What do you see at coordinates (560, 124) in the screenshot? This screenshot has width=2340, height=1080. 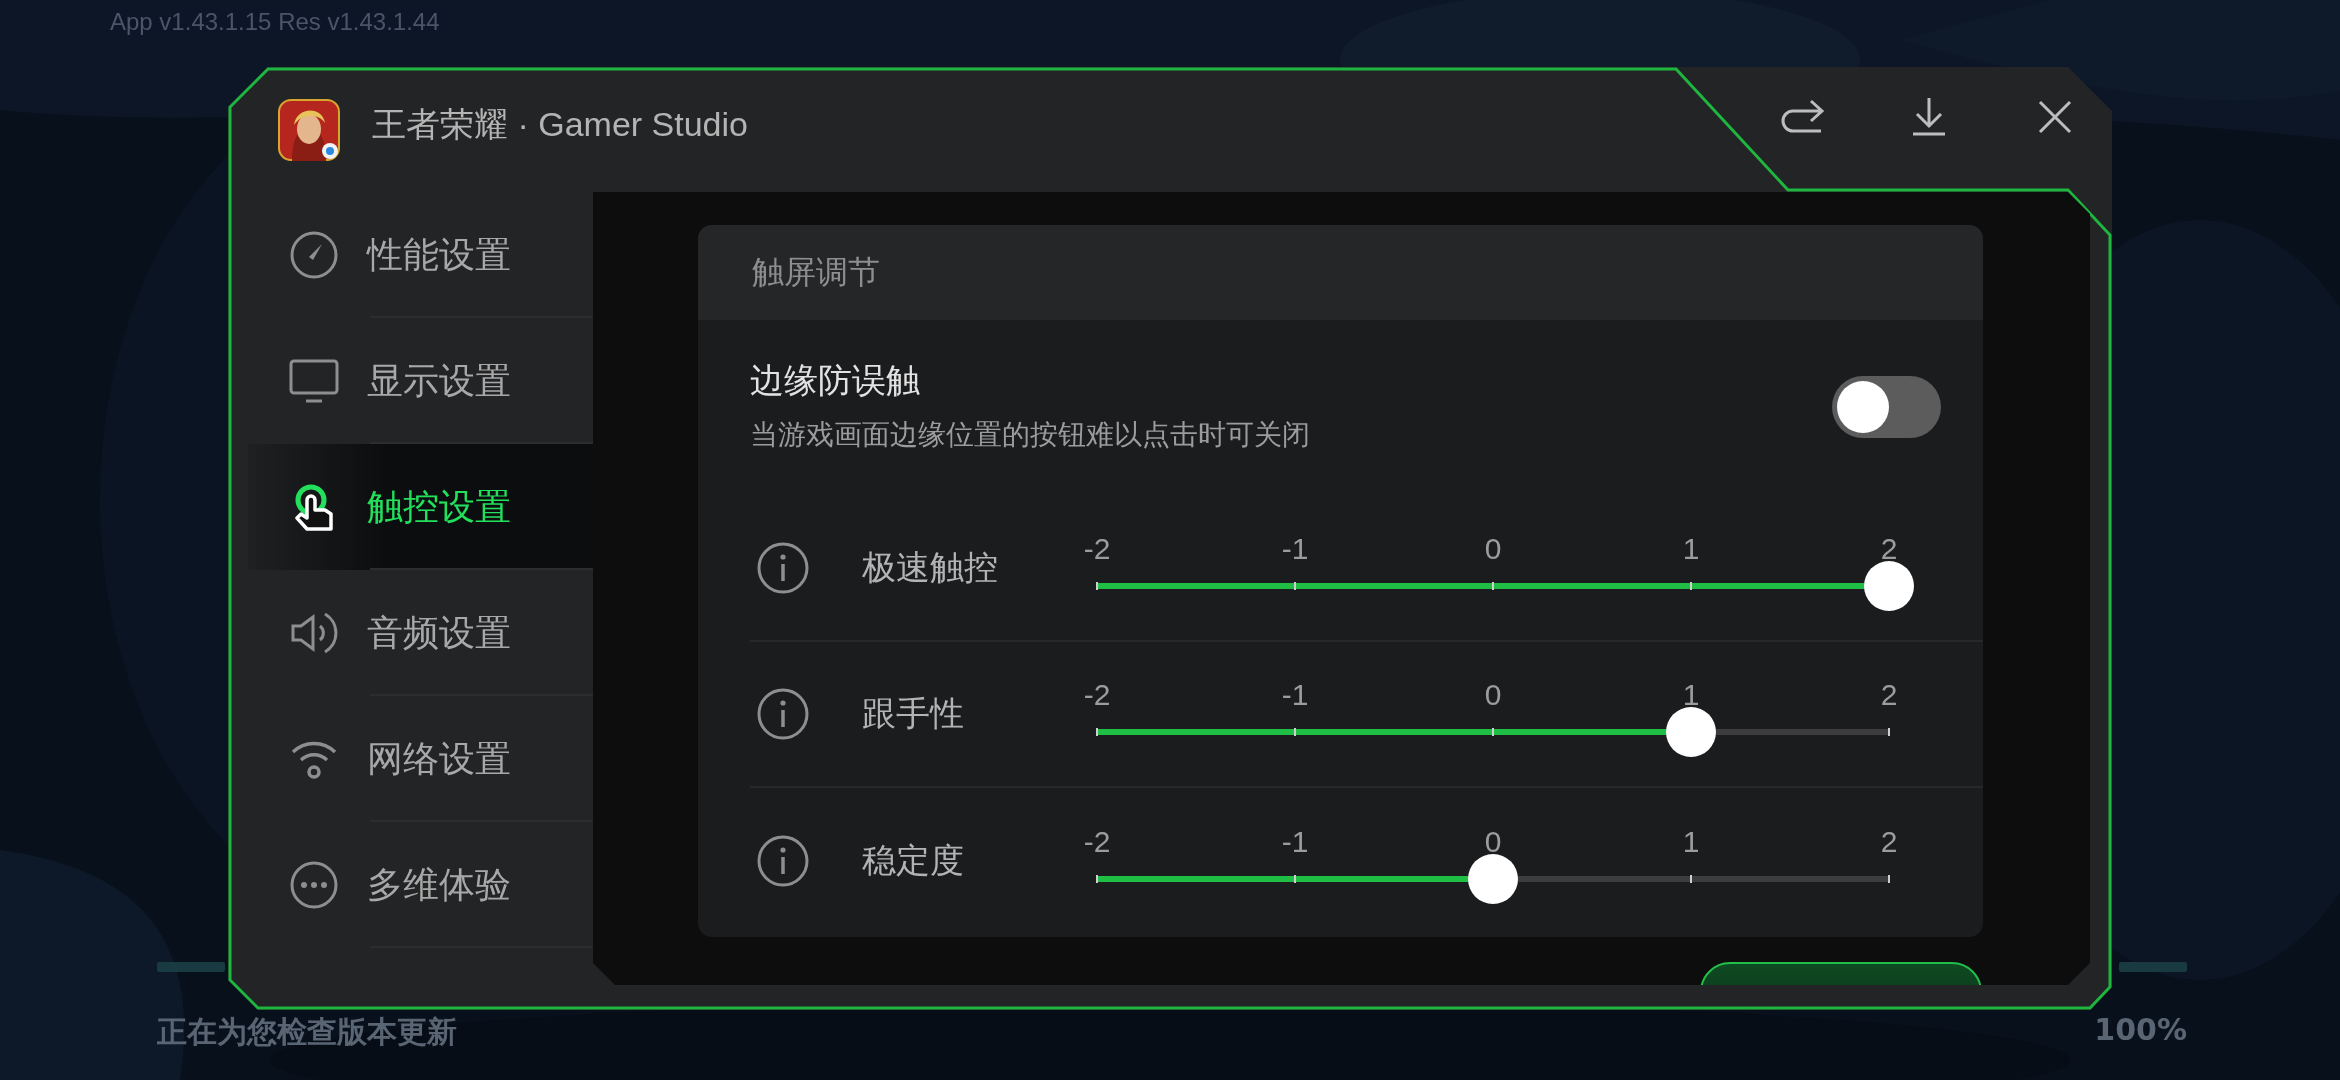 I see `window-title: 王者荣耀 · Gamer Studio` at bounding box center [560, 124].